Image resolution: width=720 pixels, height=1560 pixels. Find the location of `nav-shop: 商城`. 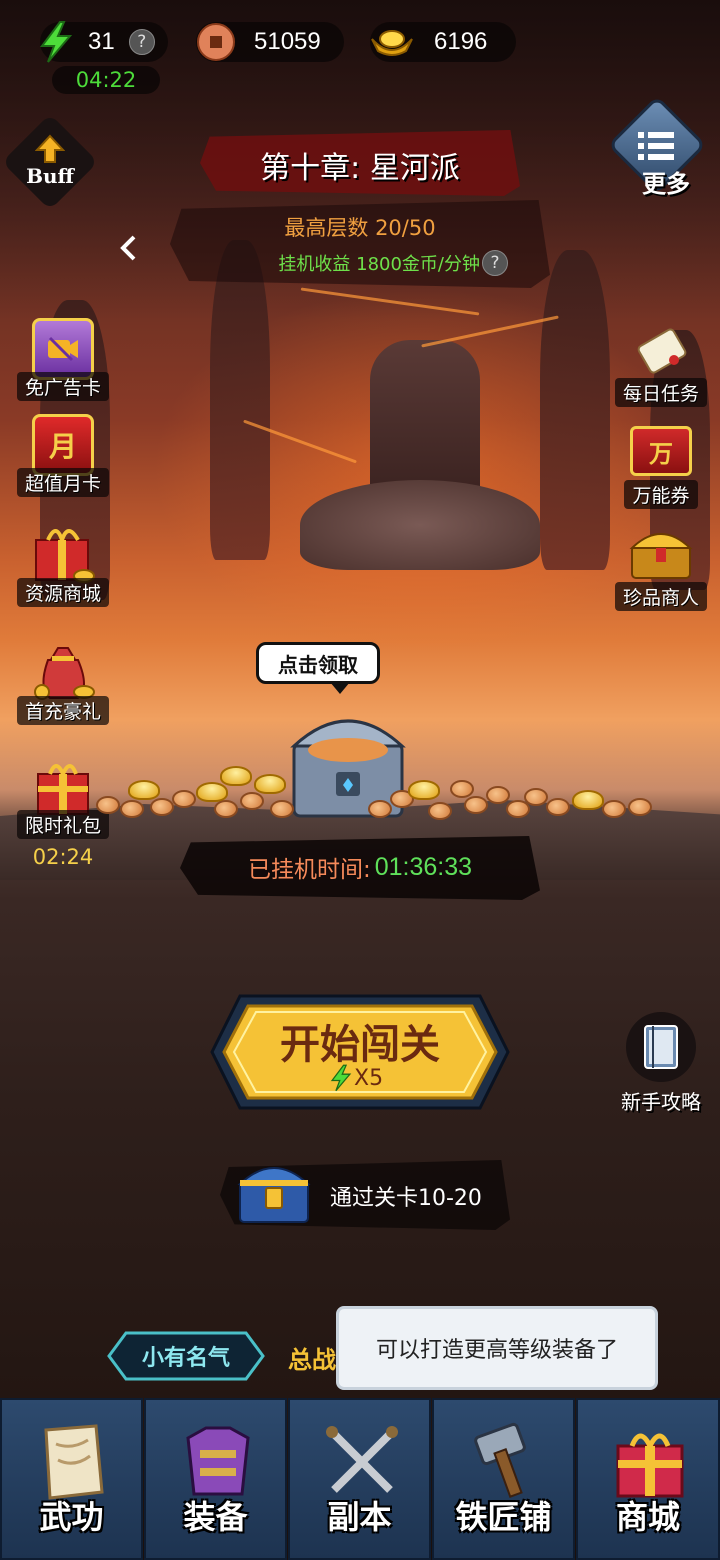

nav-shop: 商城 is located at coordinates (648, 1479).